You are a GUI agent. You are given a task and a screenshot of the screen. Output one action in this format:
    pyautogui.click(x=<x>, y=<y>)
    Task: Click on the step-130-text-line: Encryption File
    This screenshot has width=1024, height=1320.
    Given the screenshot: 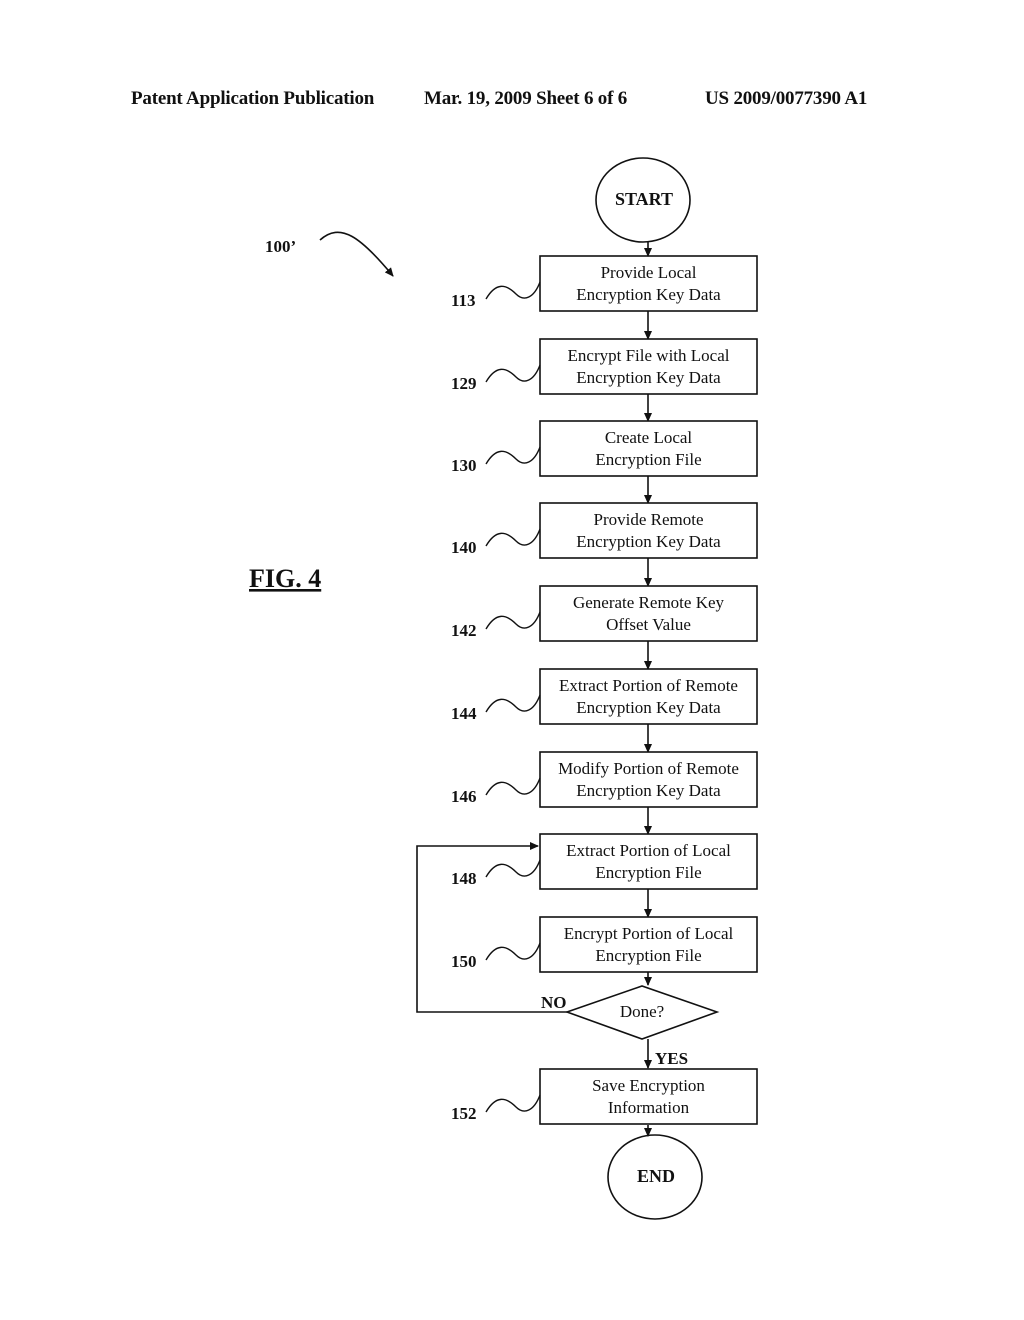 What is the action you would take?
    pyautogui.click(x=648, y=459)
    